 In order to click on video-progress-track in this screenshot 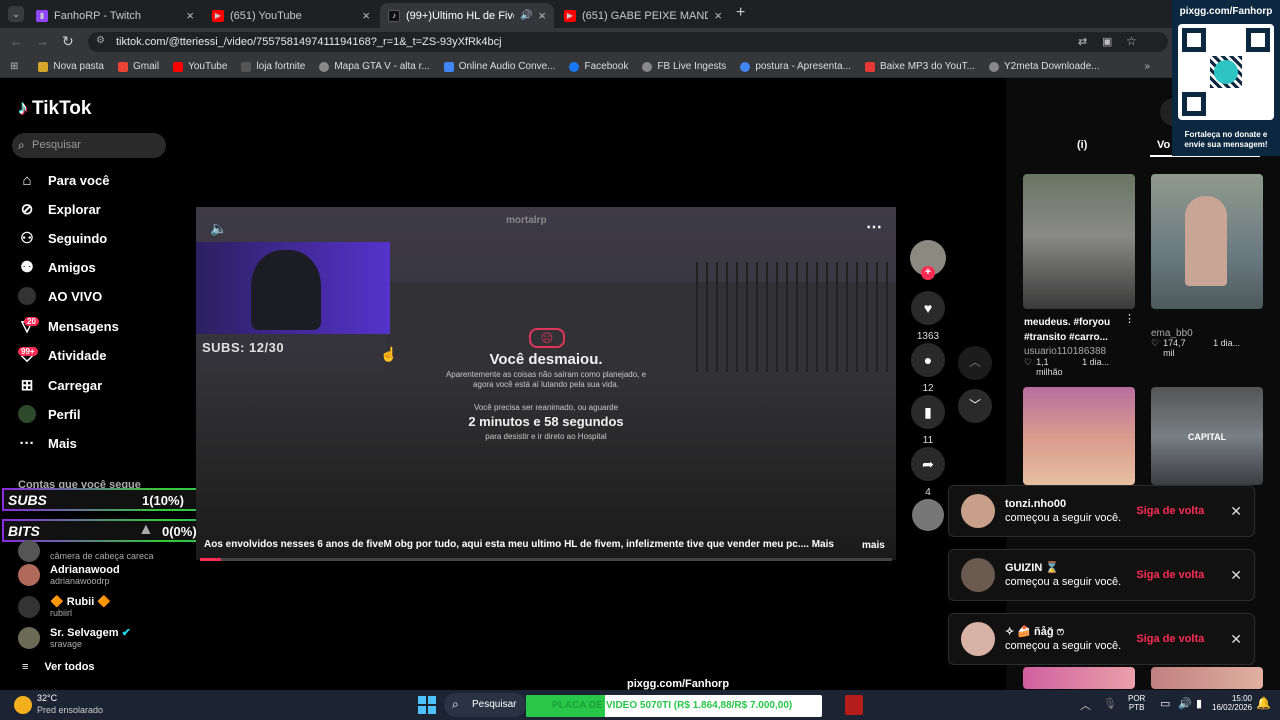, I will do `click(546, 559)`.